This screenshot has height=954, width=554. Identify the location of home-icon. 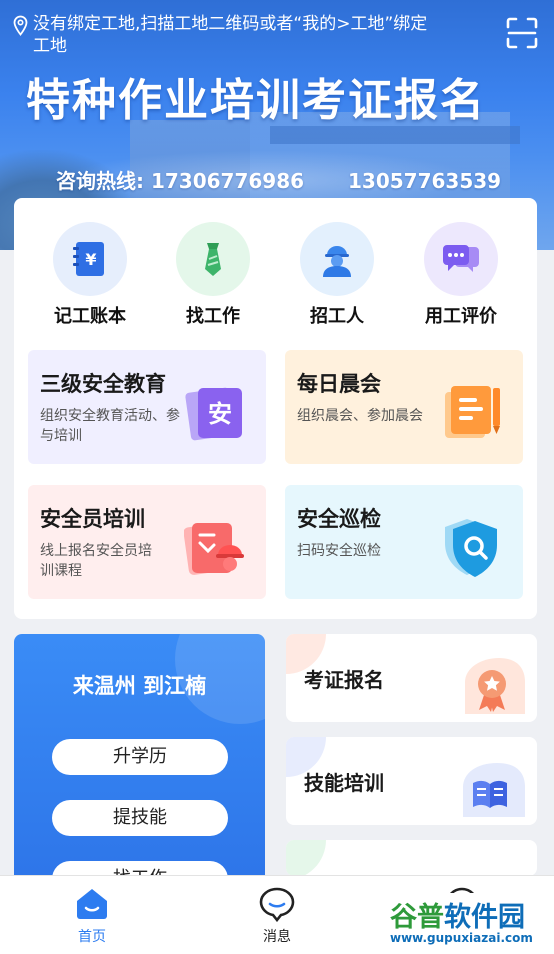
(92, 904).